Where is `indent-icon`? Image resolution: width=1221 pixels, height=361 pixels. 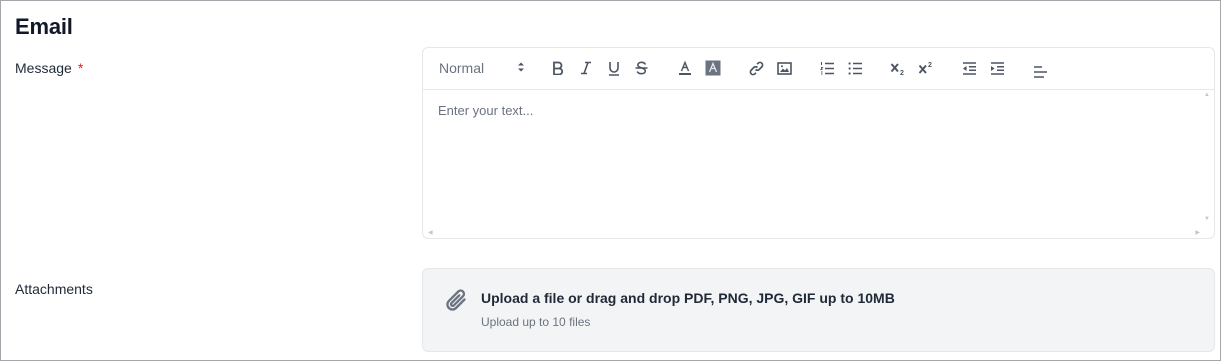 indent-icon is located at coordinates (997, 68).